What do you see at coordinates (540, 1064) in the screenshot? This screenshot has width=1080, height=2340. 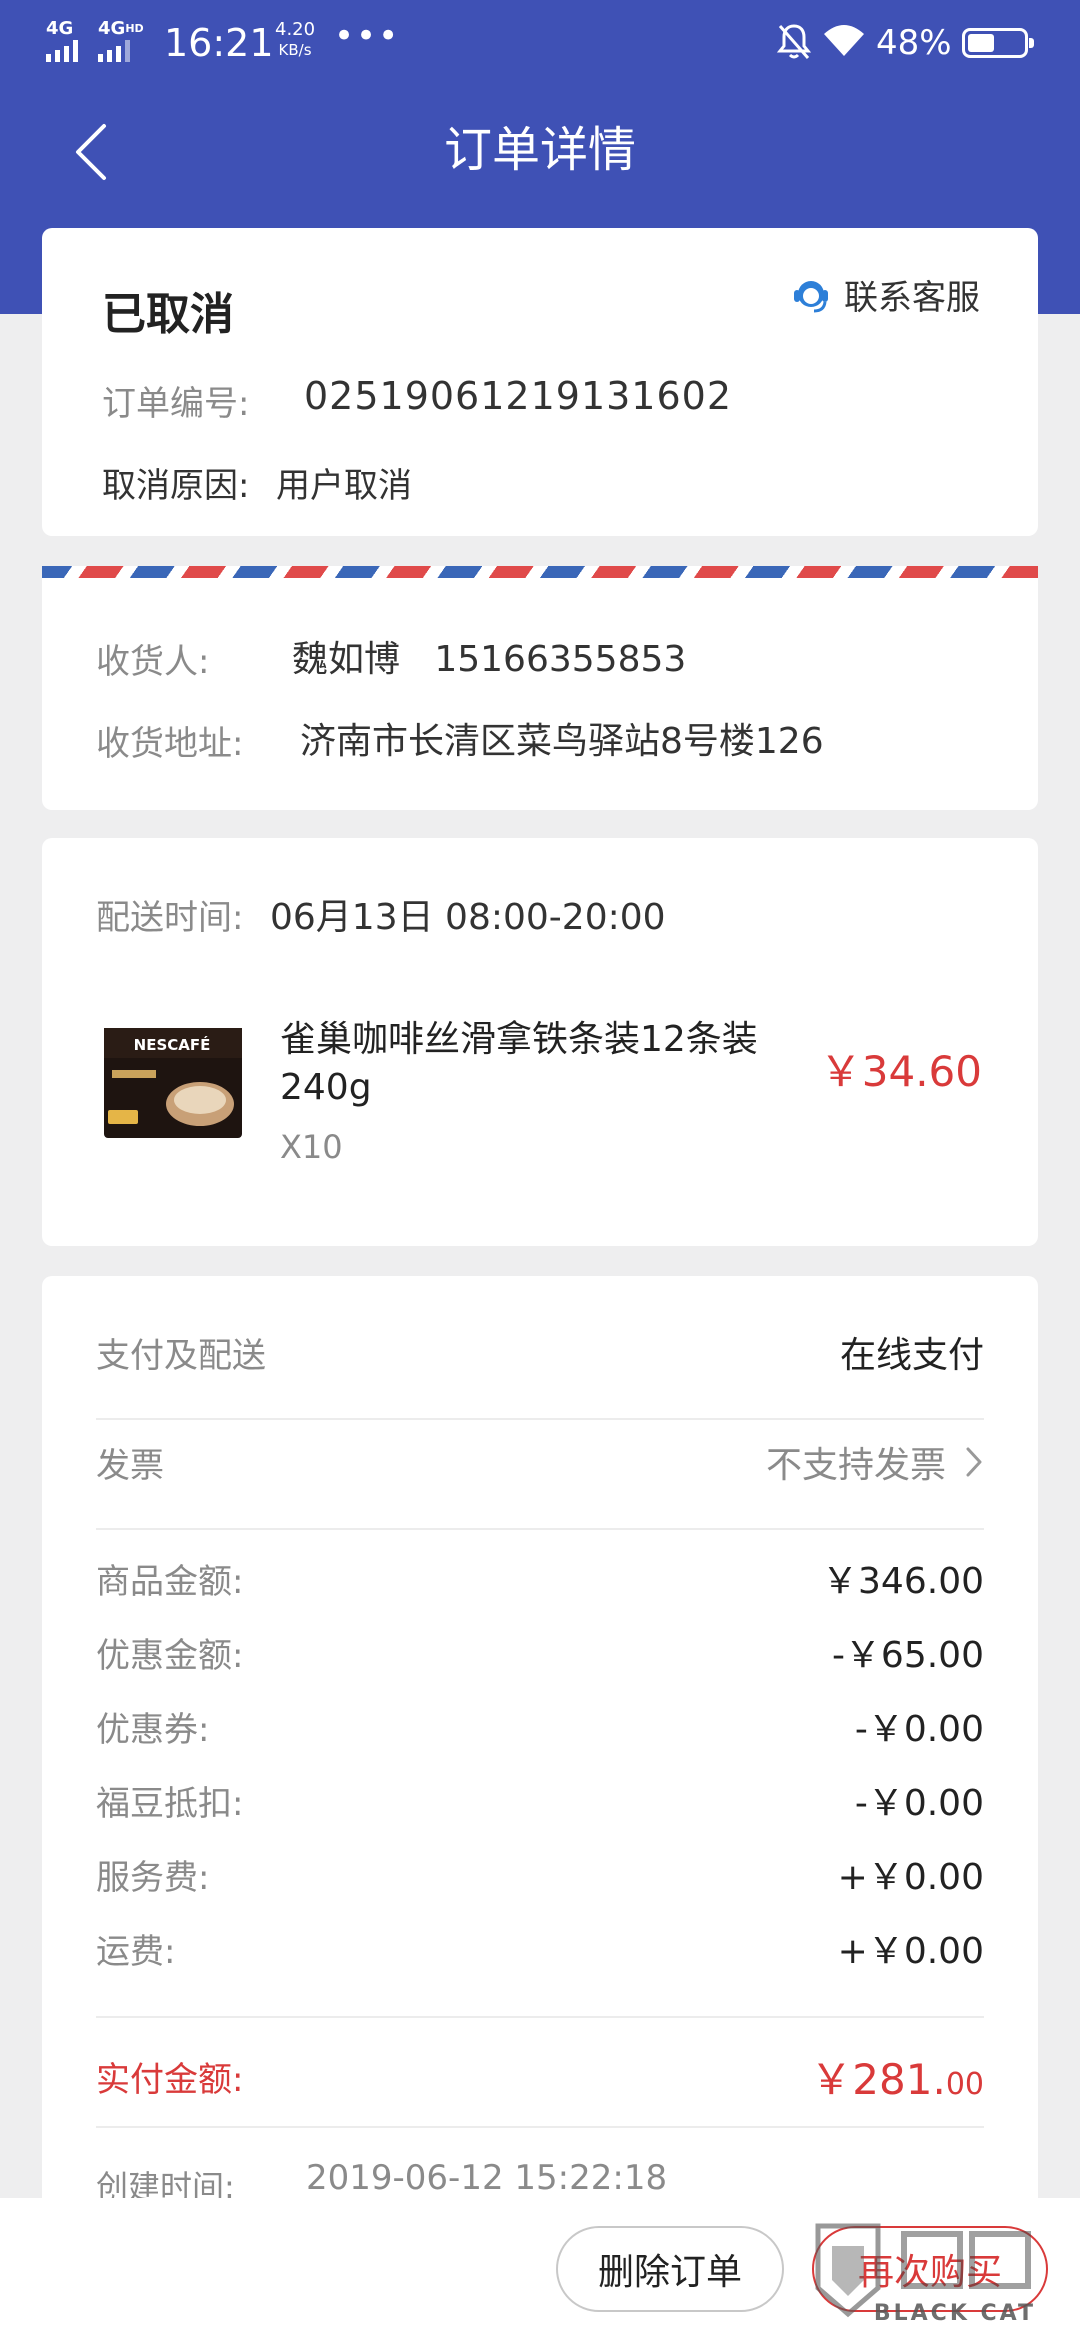 I see `product-name: 雀巢咖啡丝滑拿铁条装12条装240g` at bounding box center [540, 1064].